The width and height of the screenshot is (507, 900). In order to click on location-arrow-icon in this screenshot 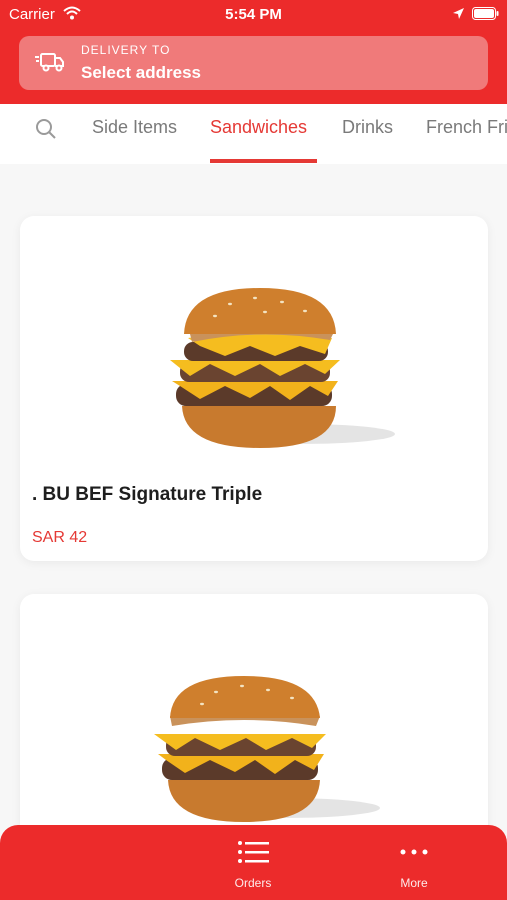, I will do `click(458, 16)`.